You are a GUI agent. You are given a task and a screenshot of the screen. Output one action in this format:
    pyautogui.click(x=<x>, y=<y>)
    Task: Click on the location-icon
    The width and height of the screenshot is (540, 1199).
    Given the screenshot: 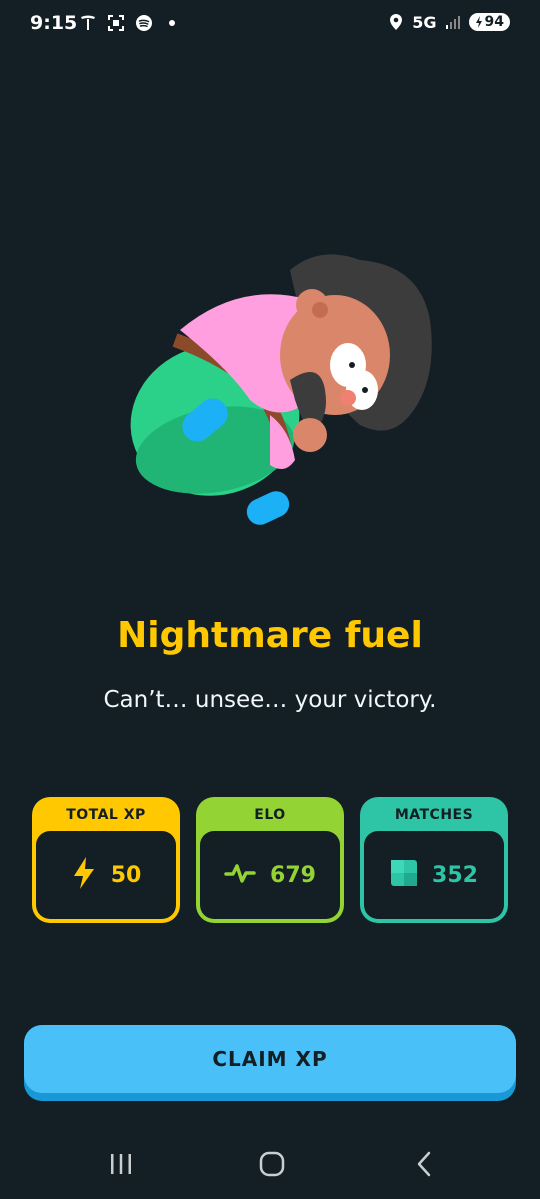 What is the action you would take?
    pyautogui.click(x=396, y=22)
    